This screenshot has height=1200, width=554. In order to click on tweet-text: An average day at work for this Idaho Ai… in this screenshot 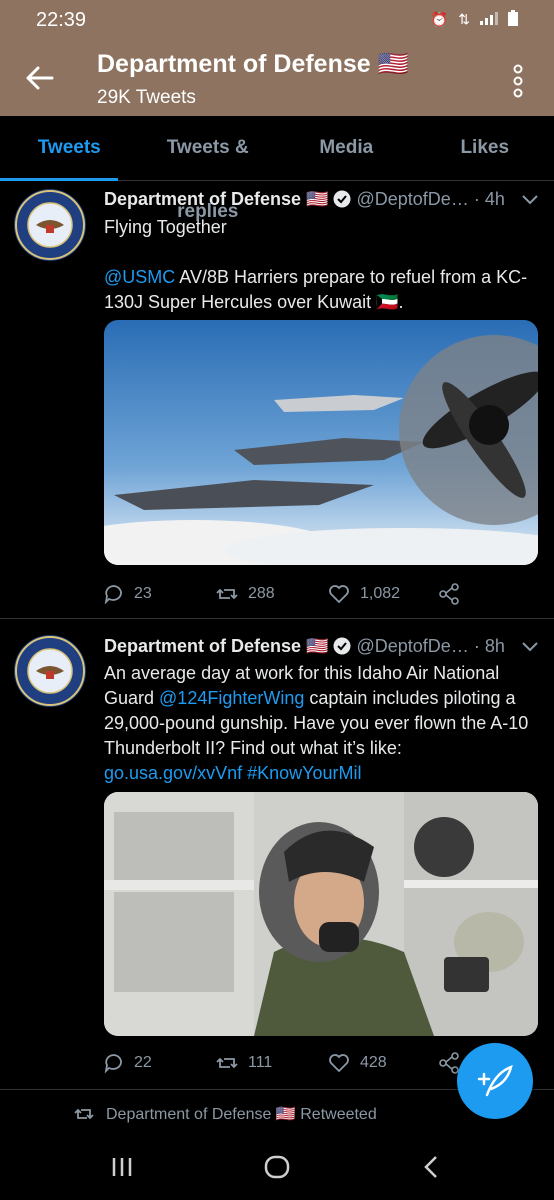, I will do `click(316, 723)`.